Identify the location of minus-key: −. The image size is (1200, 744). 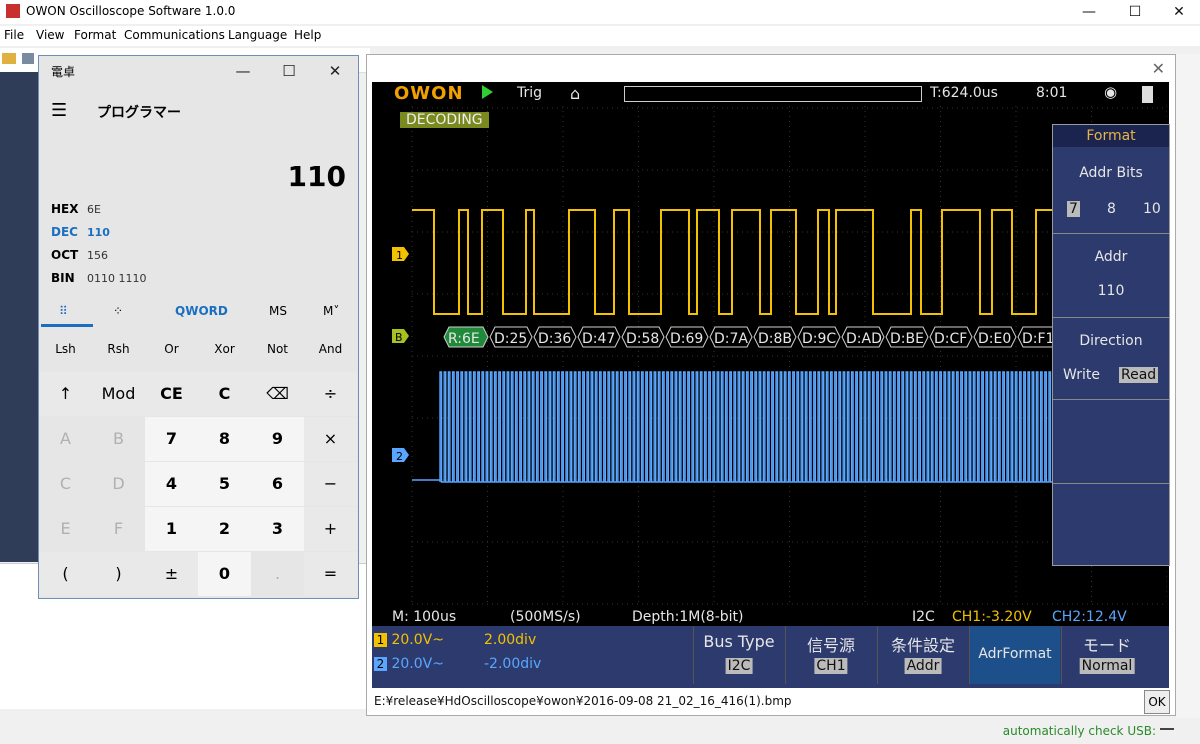
(330, 484).